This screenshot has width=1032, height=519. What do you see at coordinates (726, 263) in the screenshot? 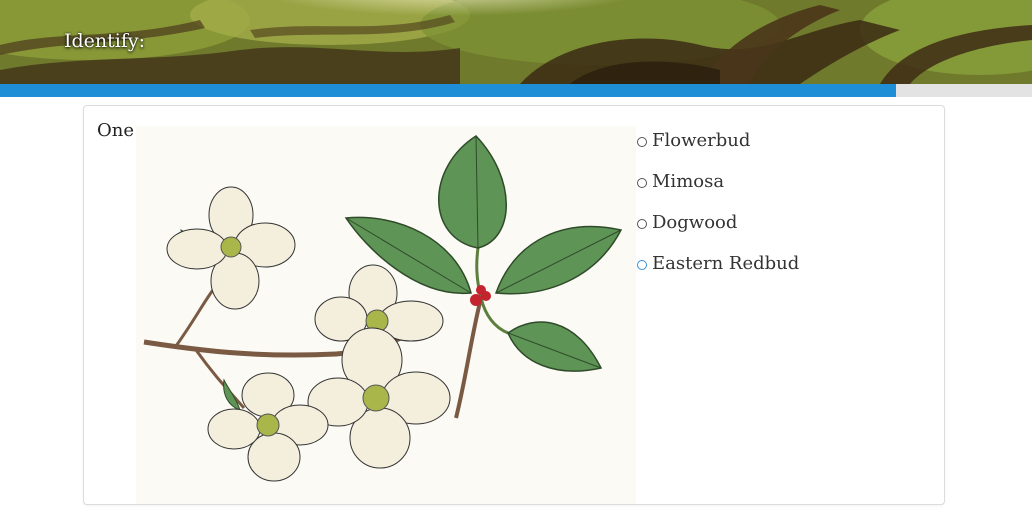
I see `option-label: Eastern Redbud` at bounding box center [726, 263].